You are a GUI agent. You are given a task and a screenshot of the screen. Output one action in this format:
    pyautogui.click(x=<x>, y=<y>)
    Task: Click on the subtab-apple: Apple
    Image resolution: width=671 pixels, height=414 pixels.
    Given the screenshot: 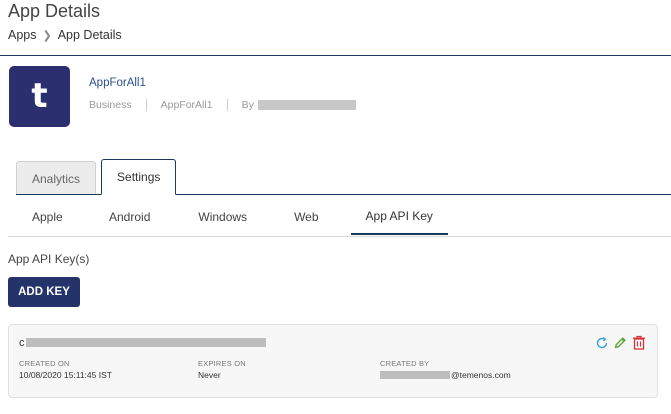 What is the action you would take?
    pyautogui.click(x=47, y=217)
    